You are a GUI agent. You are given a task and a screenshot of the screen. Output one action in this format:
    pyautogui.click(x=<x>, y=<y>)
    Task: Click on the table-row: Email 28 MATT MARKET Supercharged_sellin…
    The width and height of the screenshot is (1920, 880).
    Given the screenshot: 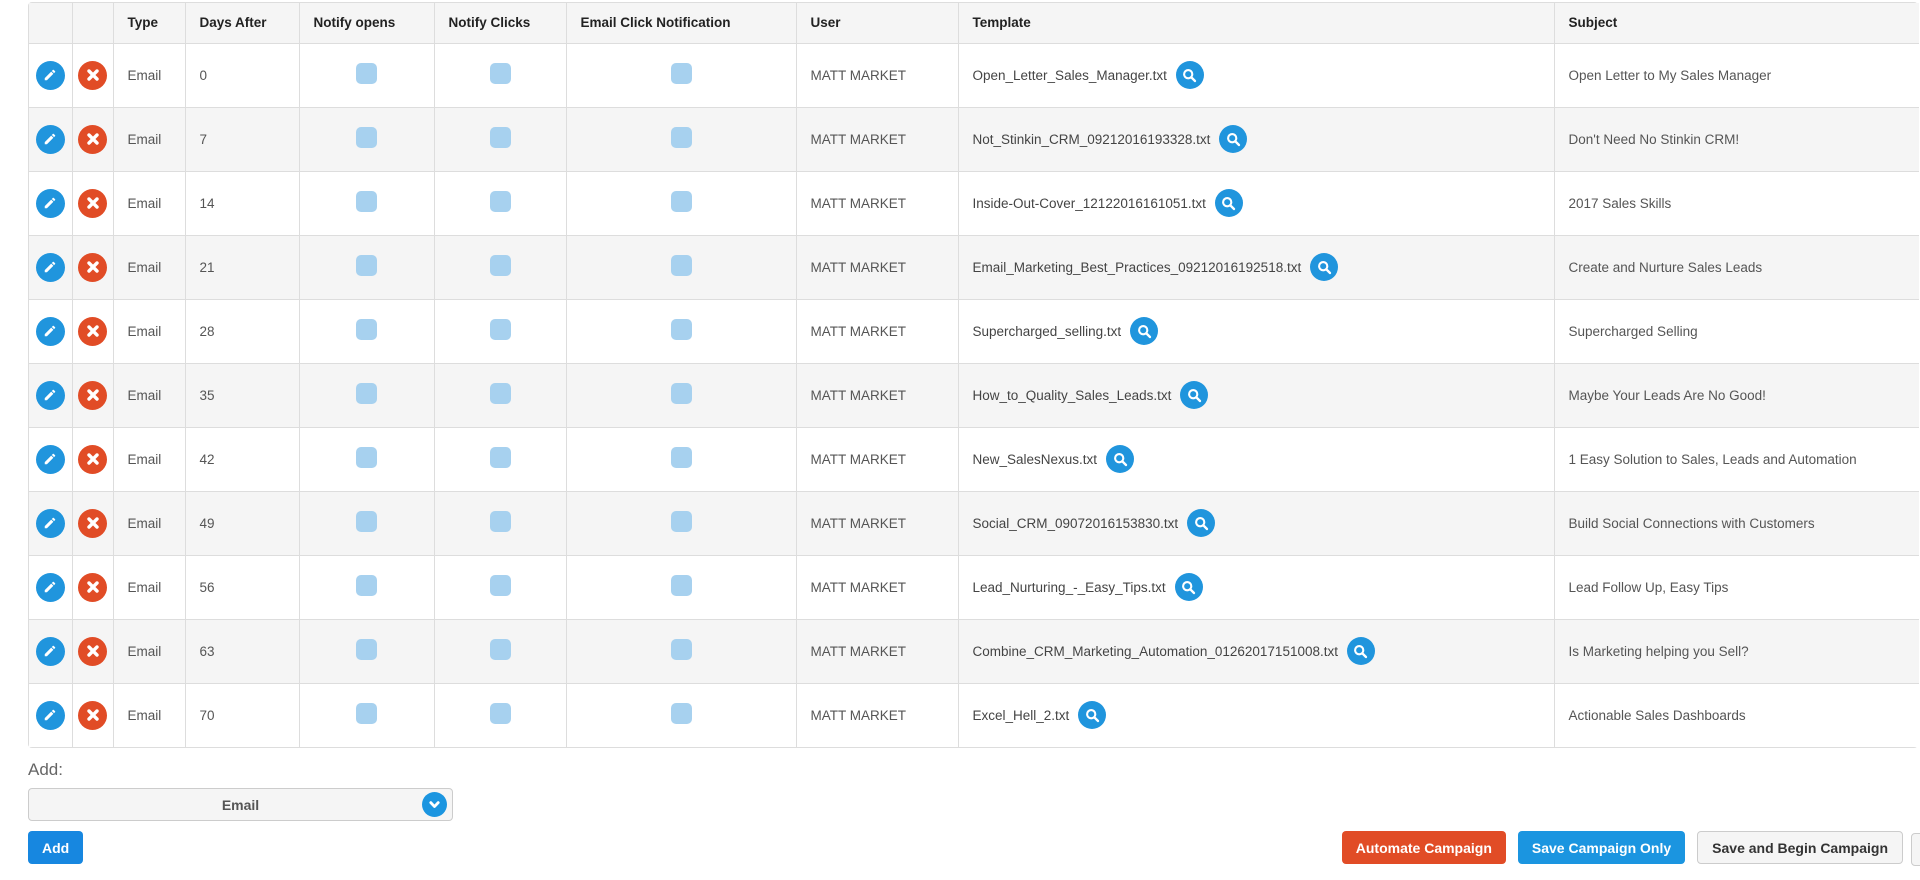 What is the action you would take?
    pyautogui.click(x=974, y=330)
    